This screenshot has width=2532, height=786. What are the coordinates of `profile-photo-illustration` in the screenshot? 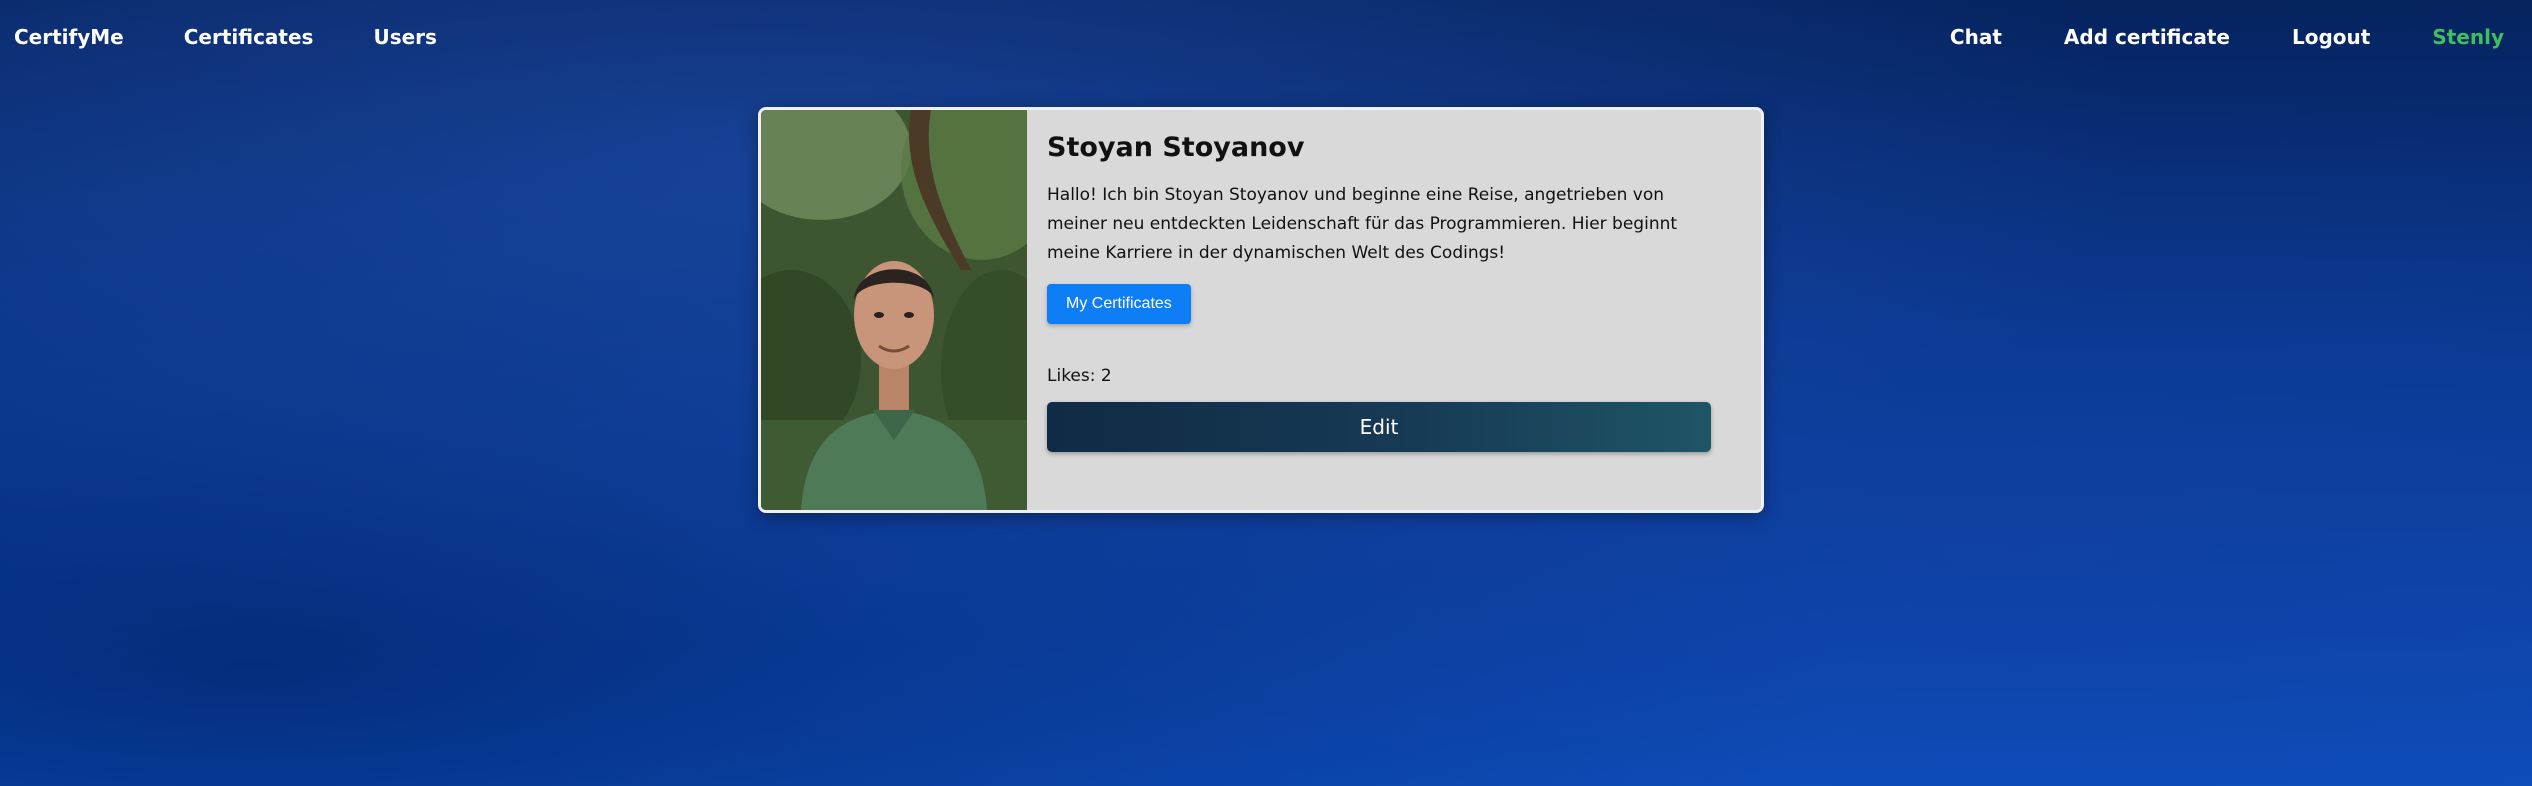 It's located at (894, 310).